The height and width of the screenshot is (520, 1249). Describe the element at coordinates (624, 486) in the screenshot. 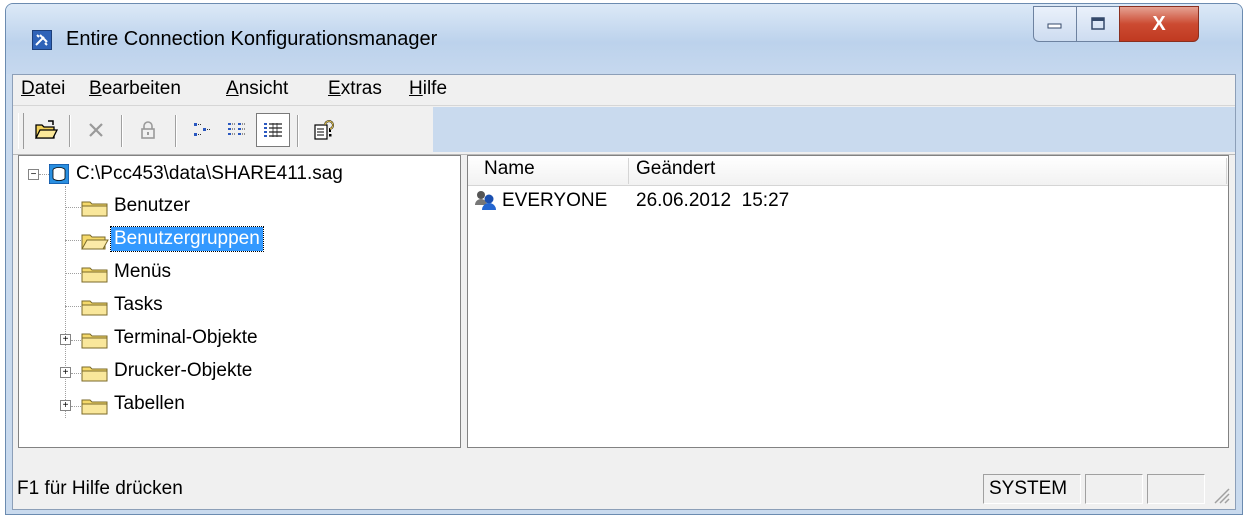

I see `status-bar: F1 für Hilfe drücken SYSTEM` at that location.